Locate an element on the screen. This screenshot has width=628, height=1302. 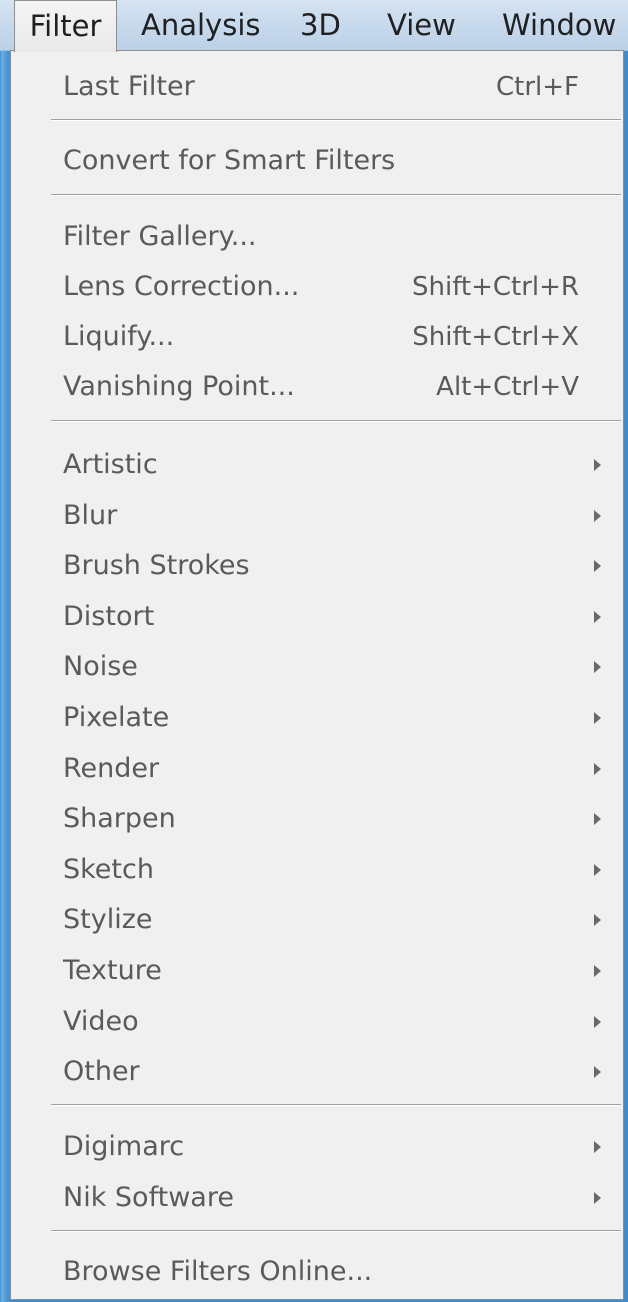
menu-item-label: Distort is located at coordinates (109, 616).